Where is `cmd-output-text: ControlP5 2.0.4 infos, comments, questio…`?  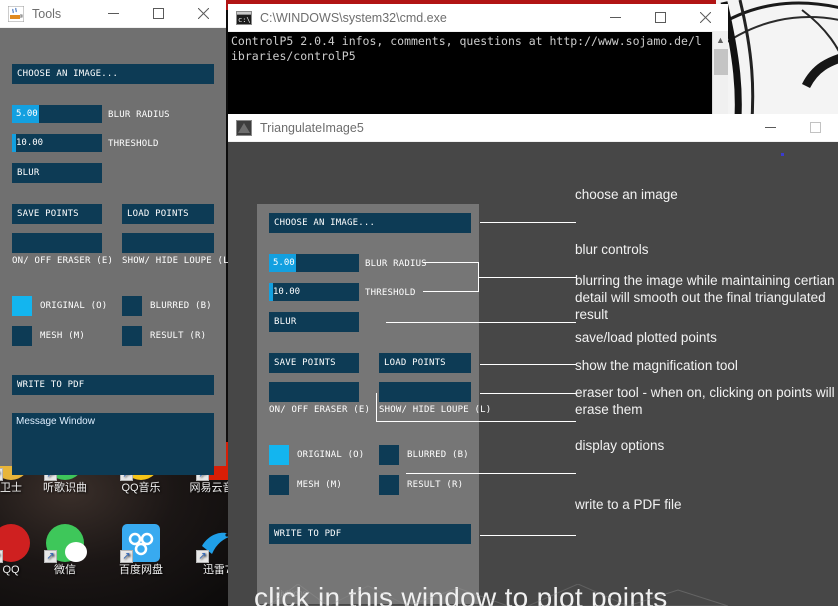 cmd-output-text: ControlP5 2.0.4 infos, comments, questio… is located at coordinates (466, 48).